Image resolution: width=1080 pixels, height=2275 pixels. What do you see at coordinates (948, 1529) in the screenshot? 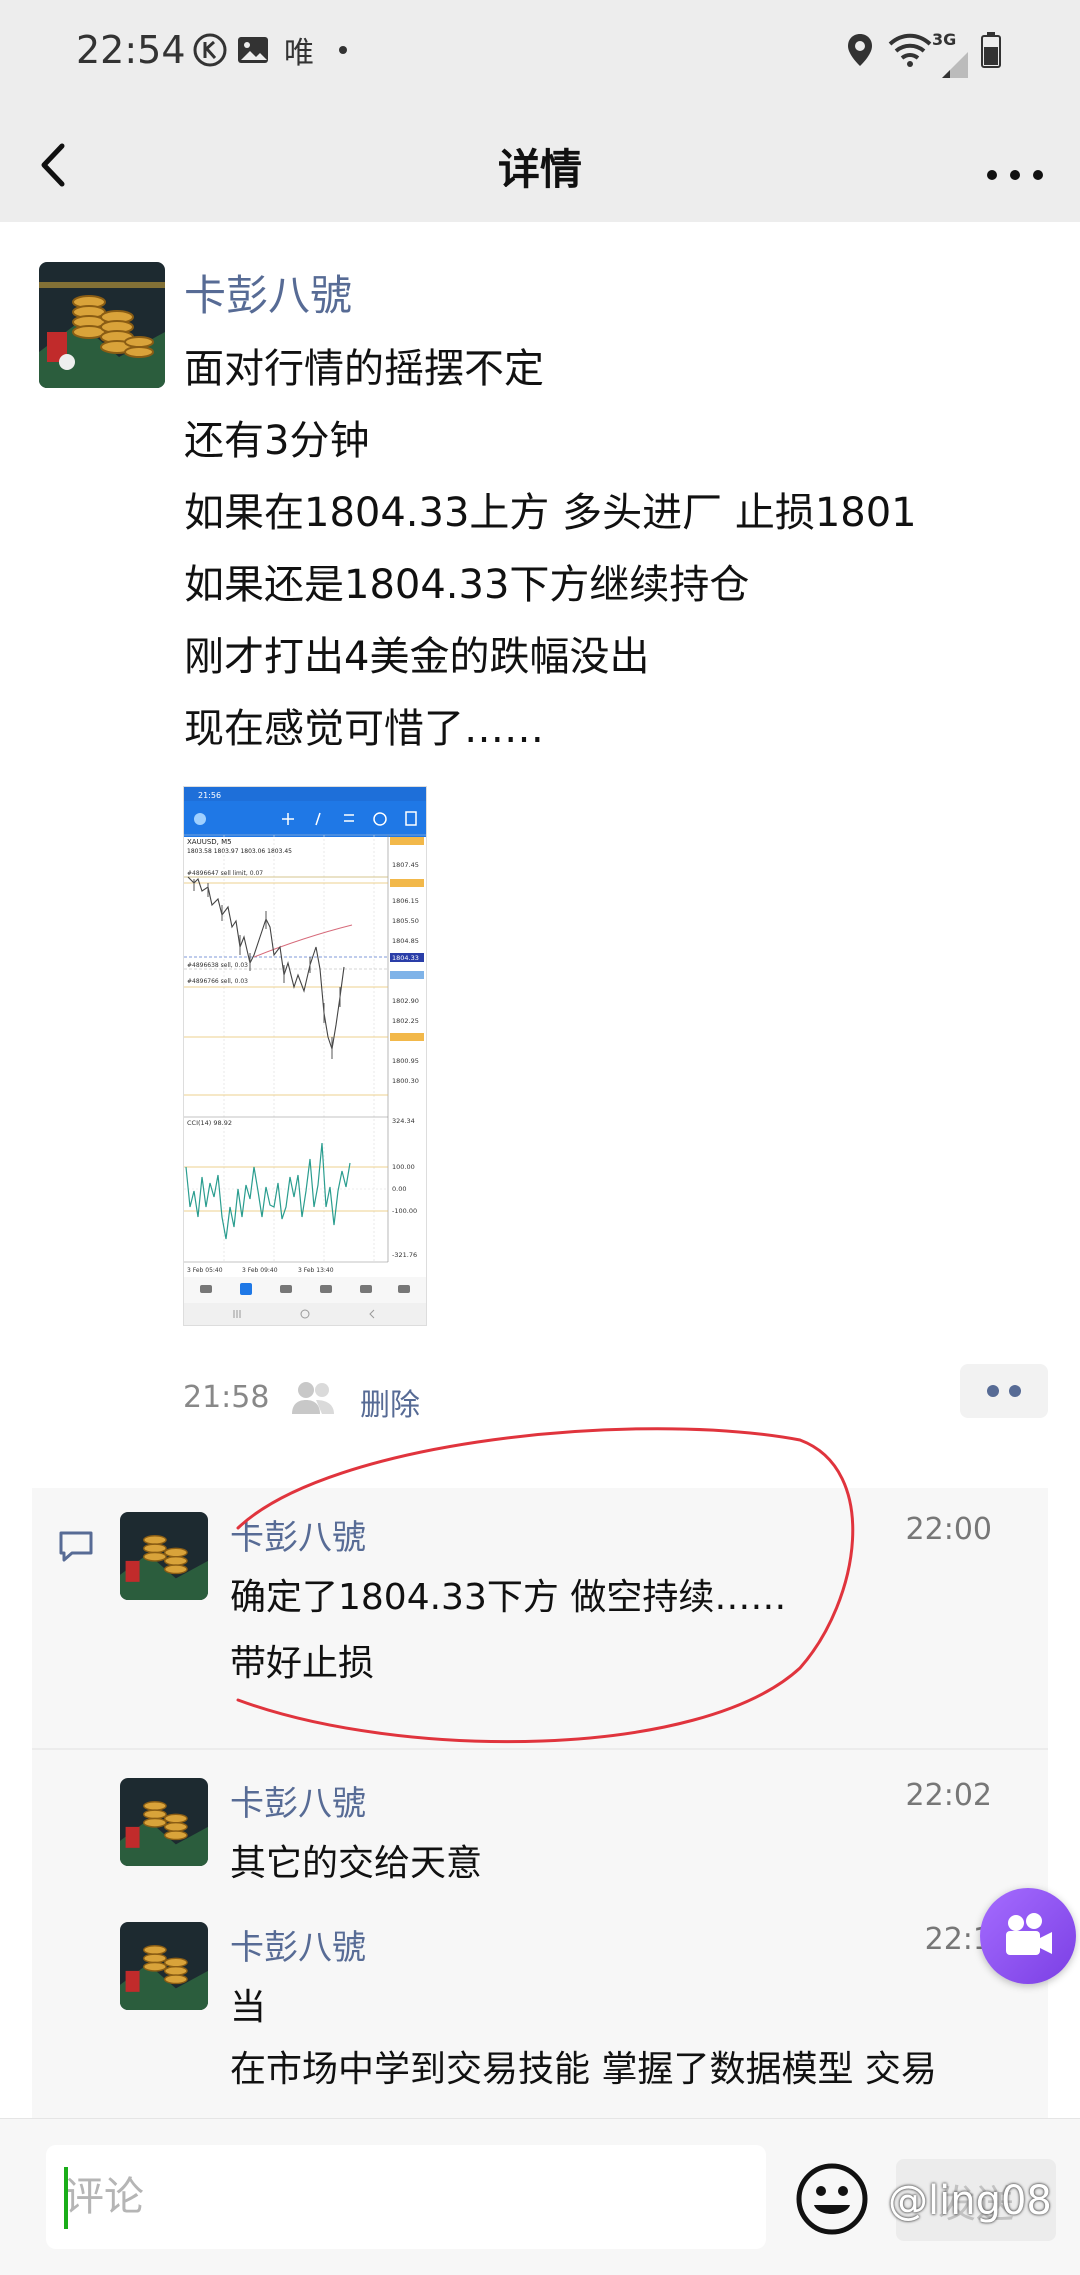
I see `comment-time: 22:00` at bounding box center [948, 1529].